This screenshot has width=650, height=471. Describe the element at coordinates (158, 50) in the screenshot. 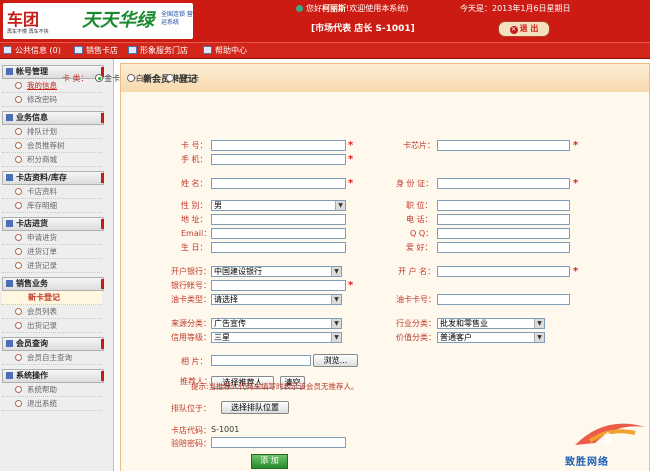

I see `menu-image-store: 形象服务门店` at that location.